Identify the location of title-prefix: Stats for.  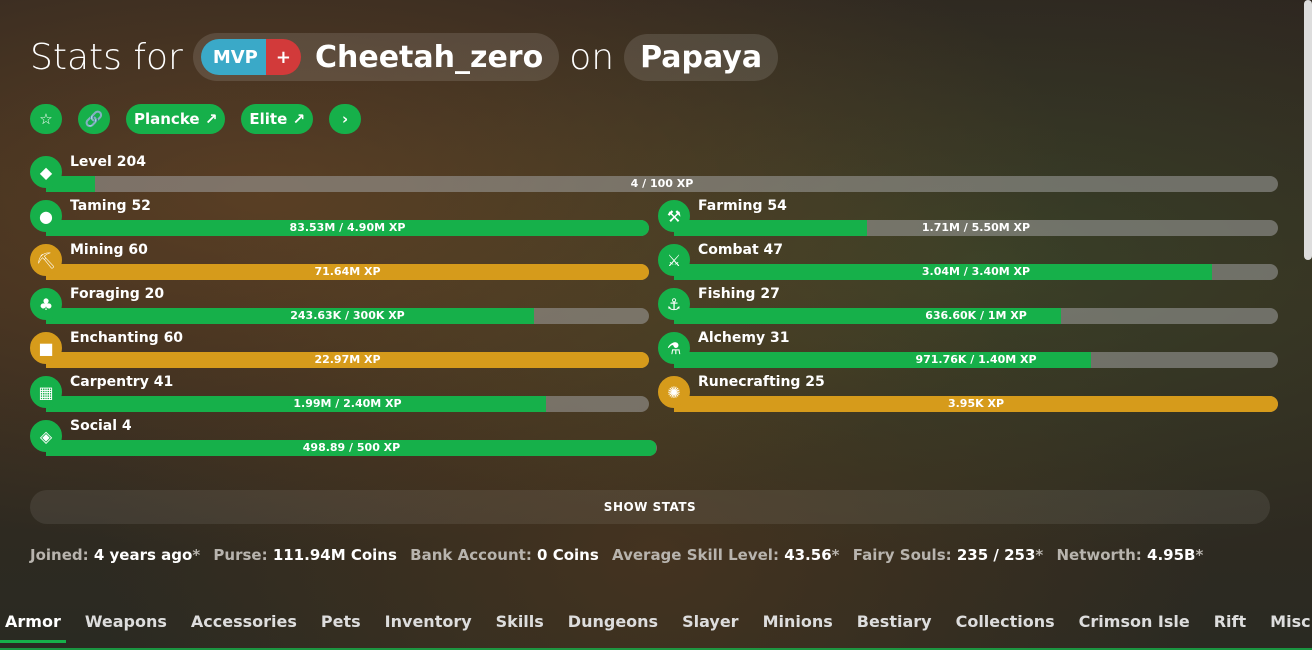
(106, 57).